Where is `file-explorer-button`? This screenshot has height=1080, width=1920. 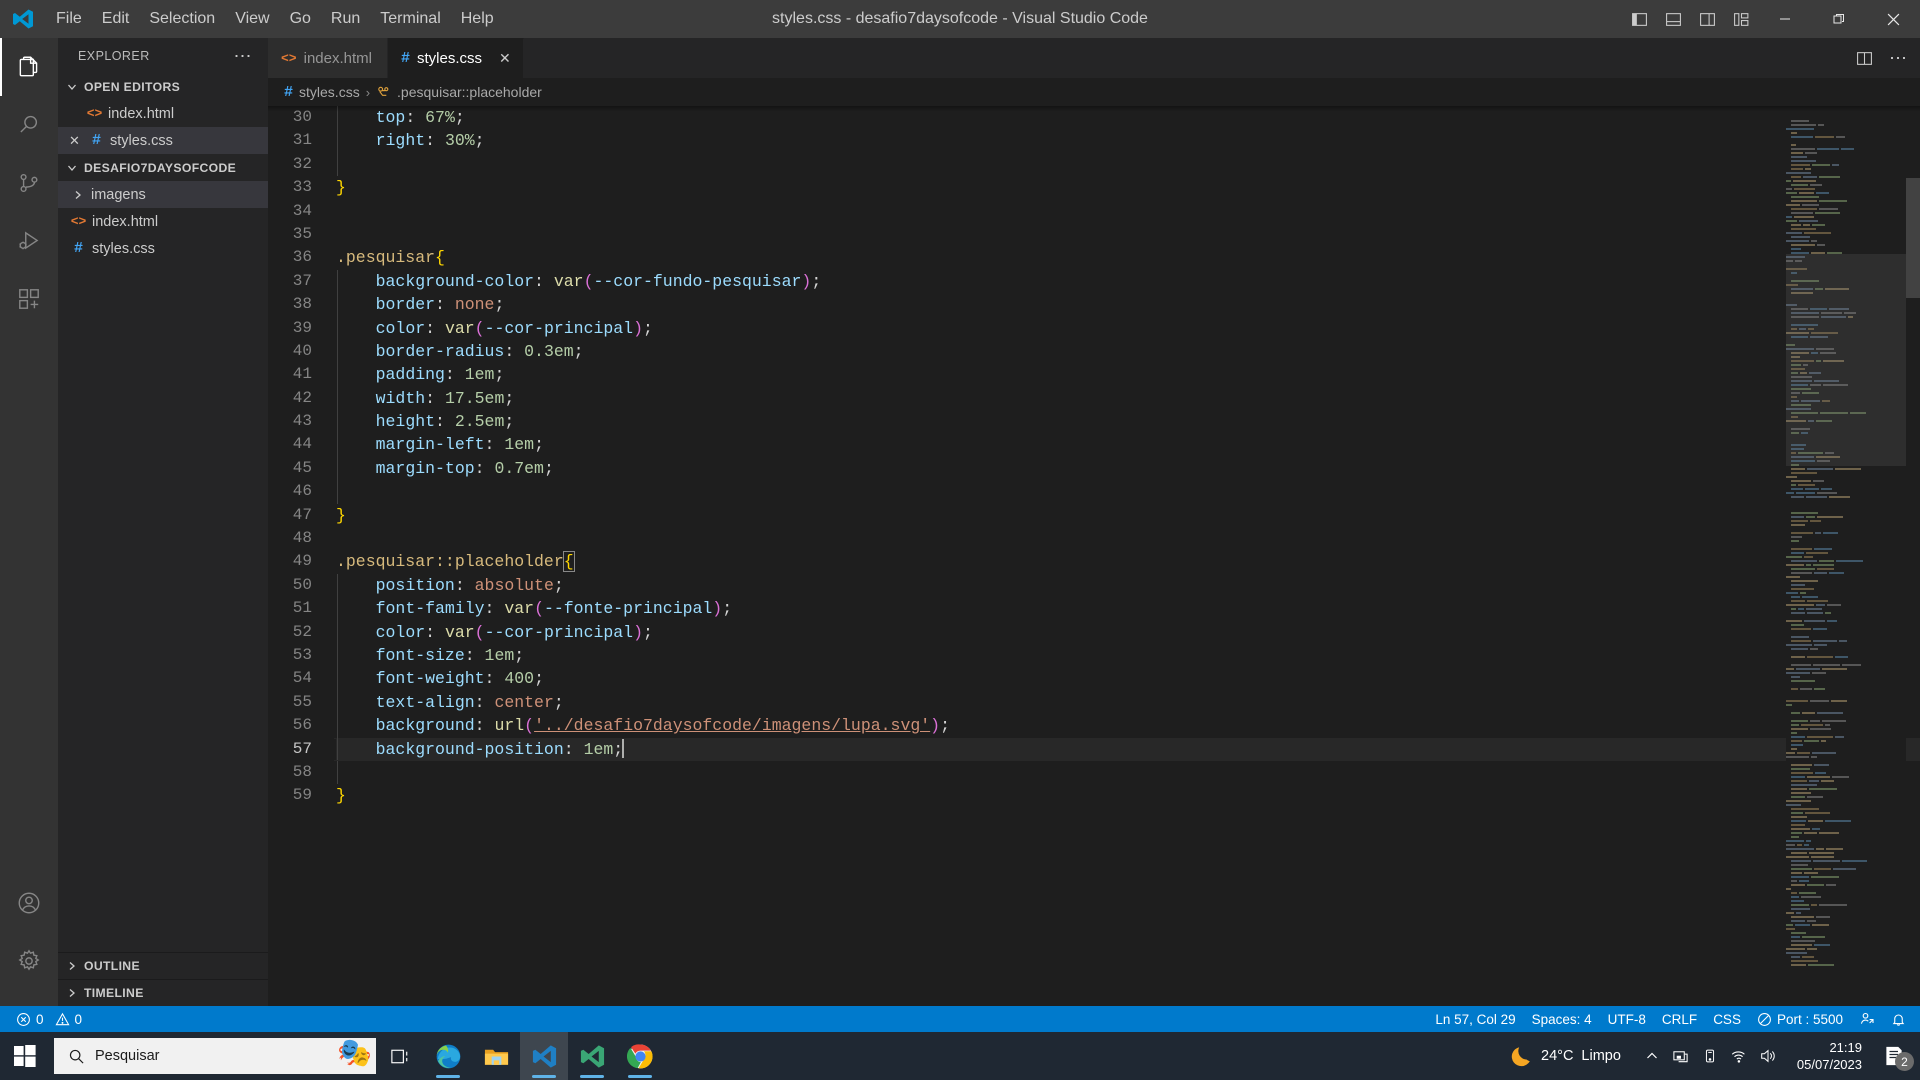 file-explorer-button is located at coordinates (496, 1056).